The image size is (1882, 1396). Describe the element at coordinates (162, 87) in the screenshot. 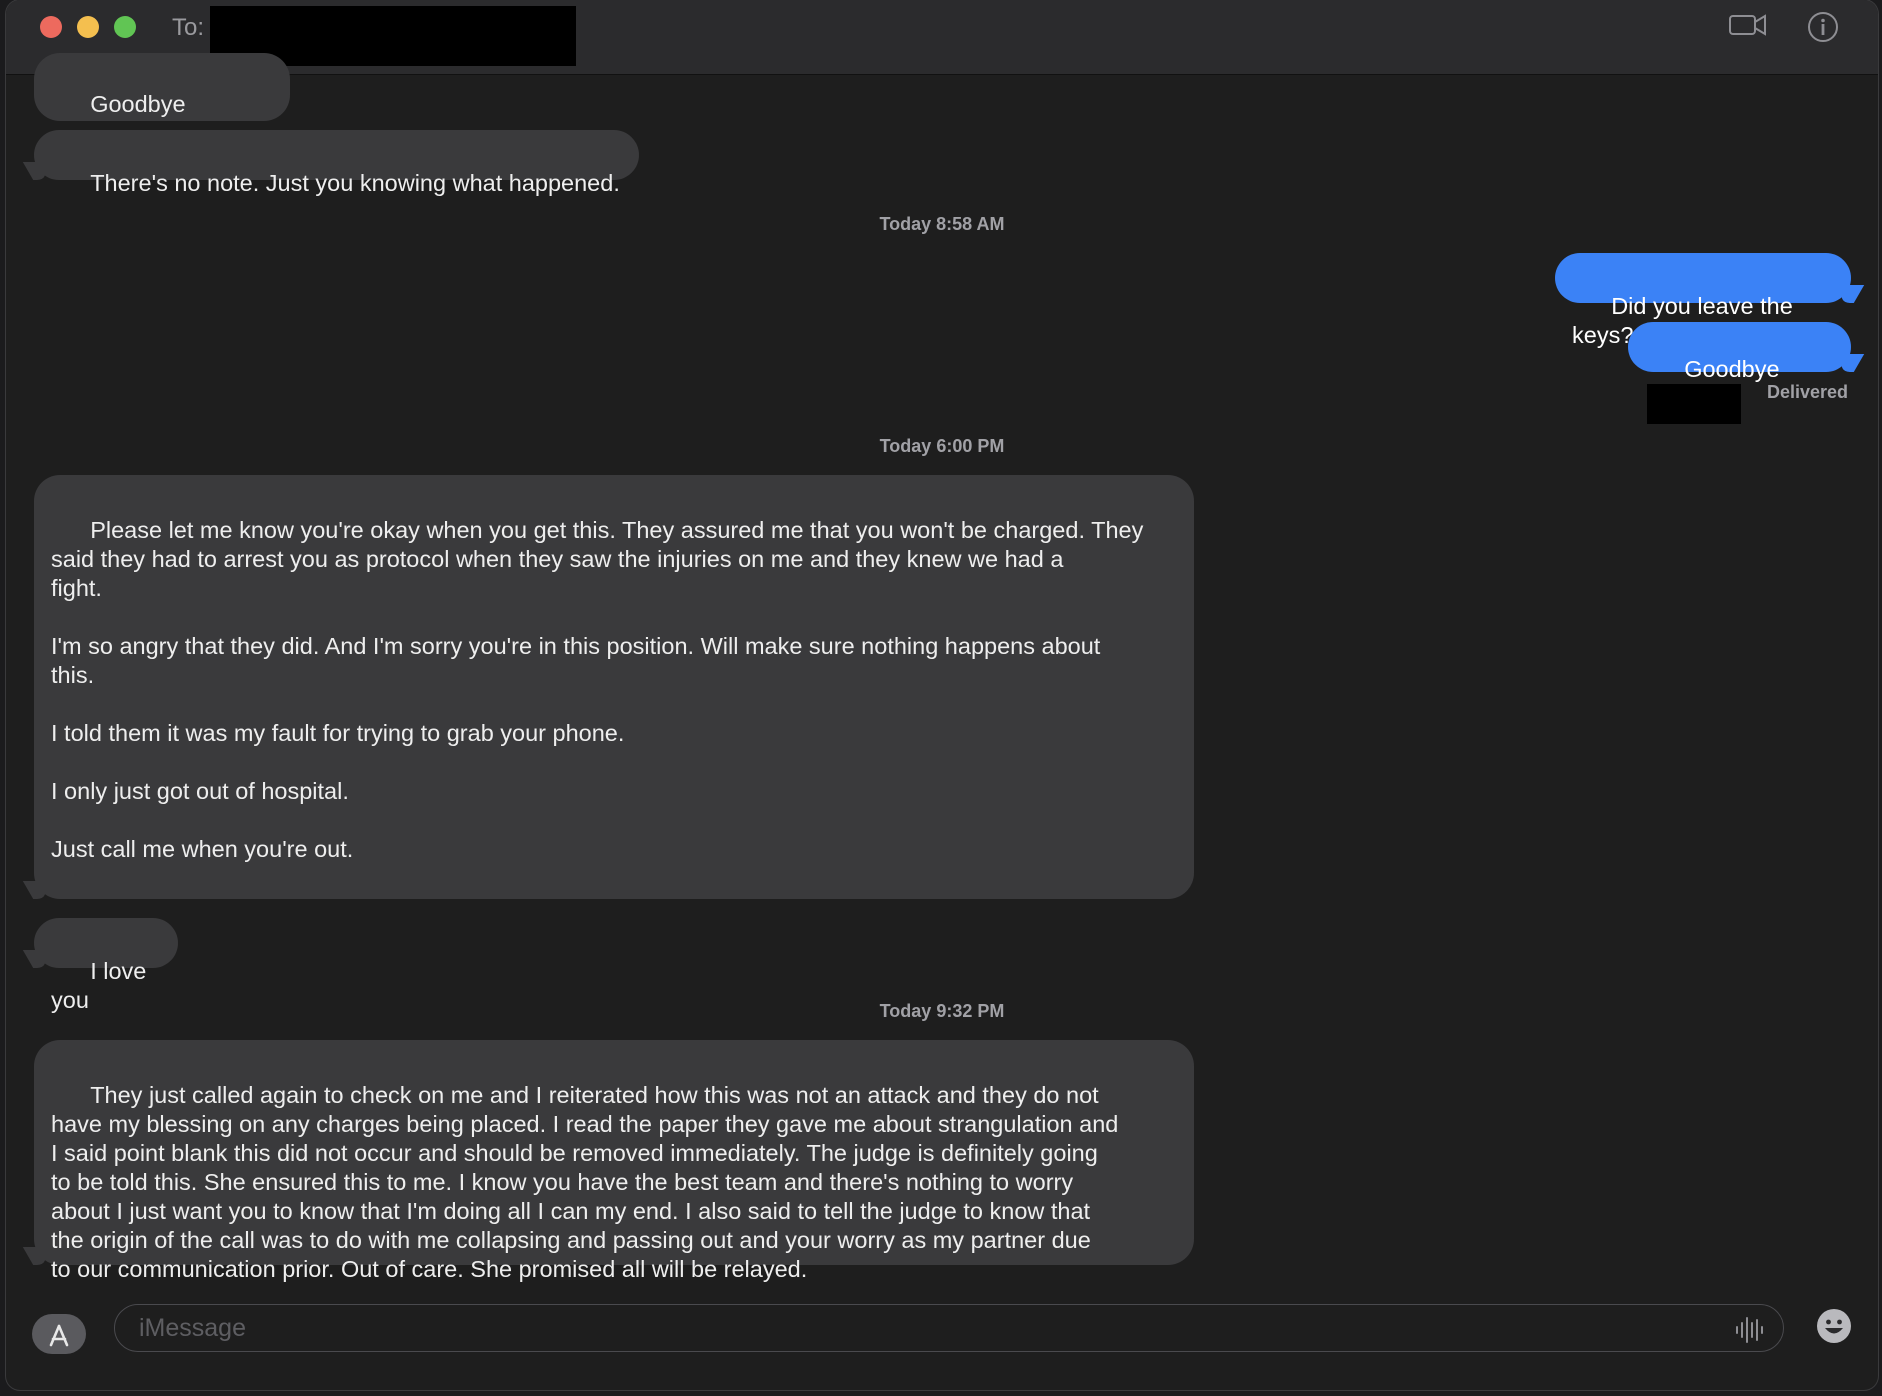

I see `message-bubble-incoming: Goodbye Jonathan.` at that location.